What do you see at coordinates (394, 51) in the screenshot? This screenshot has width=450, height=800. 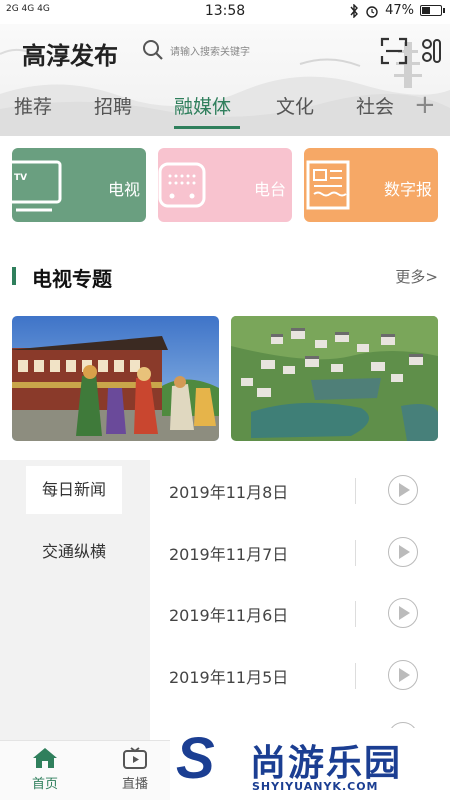 I see `scan-icon` at bounding box center [394, 51].